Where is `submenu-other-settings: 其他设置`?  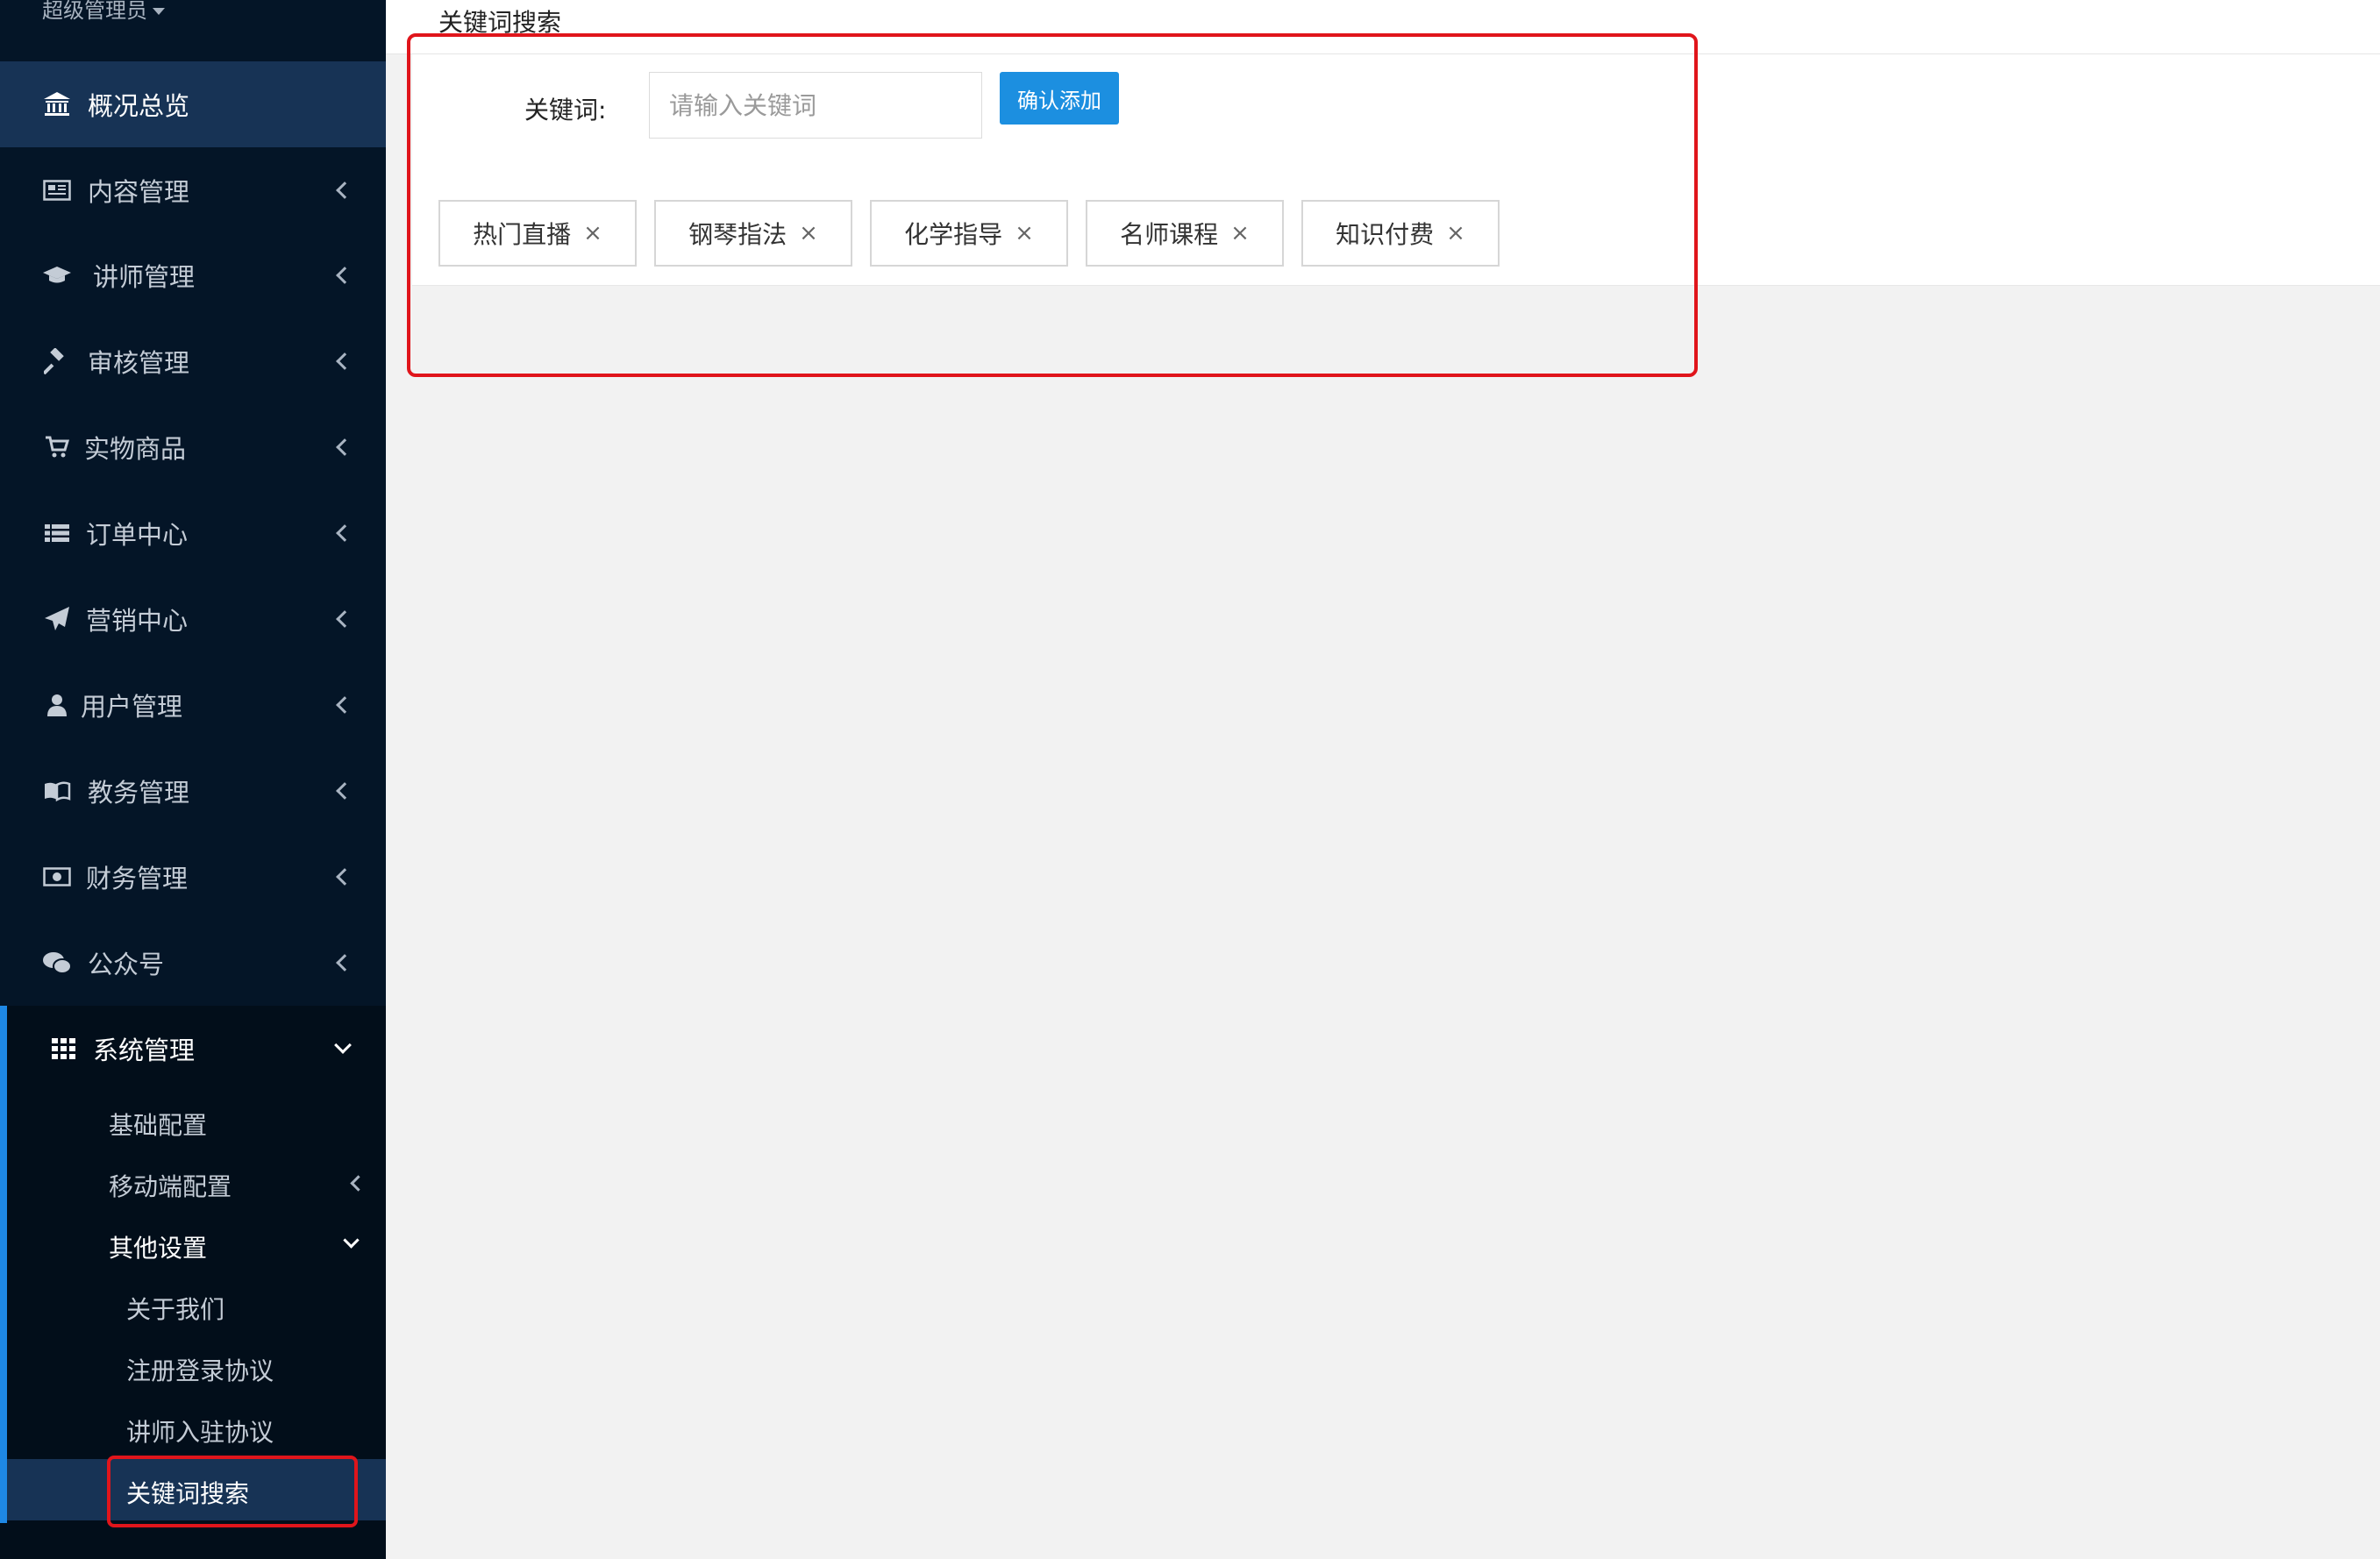
submenu-other-settings: 其他设置 is located at coordinates (158, 1247).